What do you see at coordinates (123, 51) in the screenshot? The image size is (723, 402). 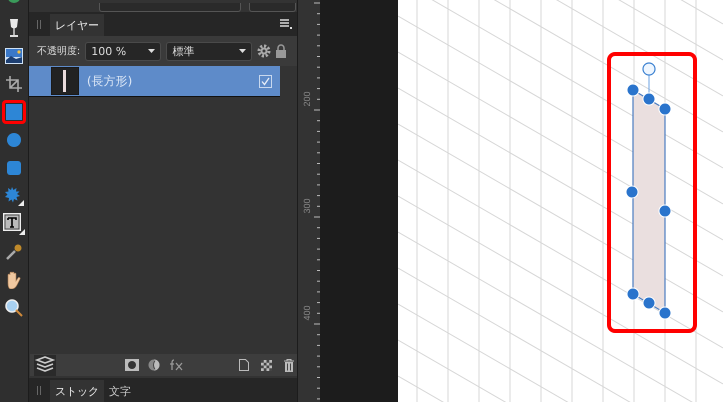 I see `opacity-dropdown: 100 %` at bounding box center [123, 51].